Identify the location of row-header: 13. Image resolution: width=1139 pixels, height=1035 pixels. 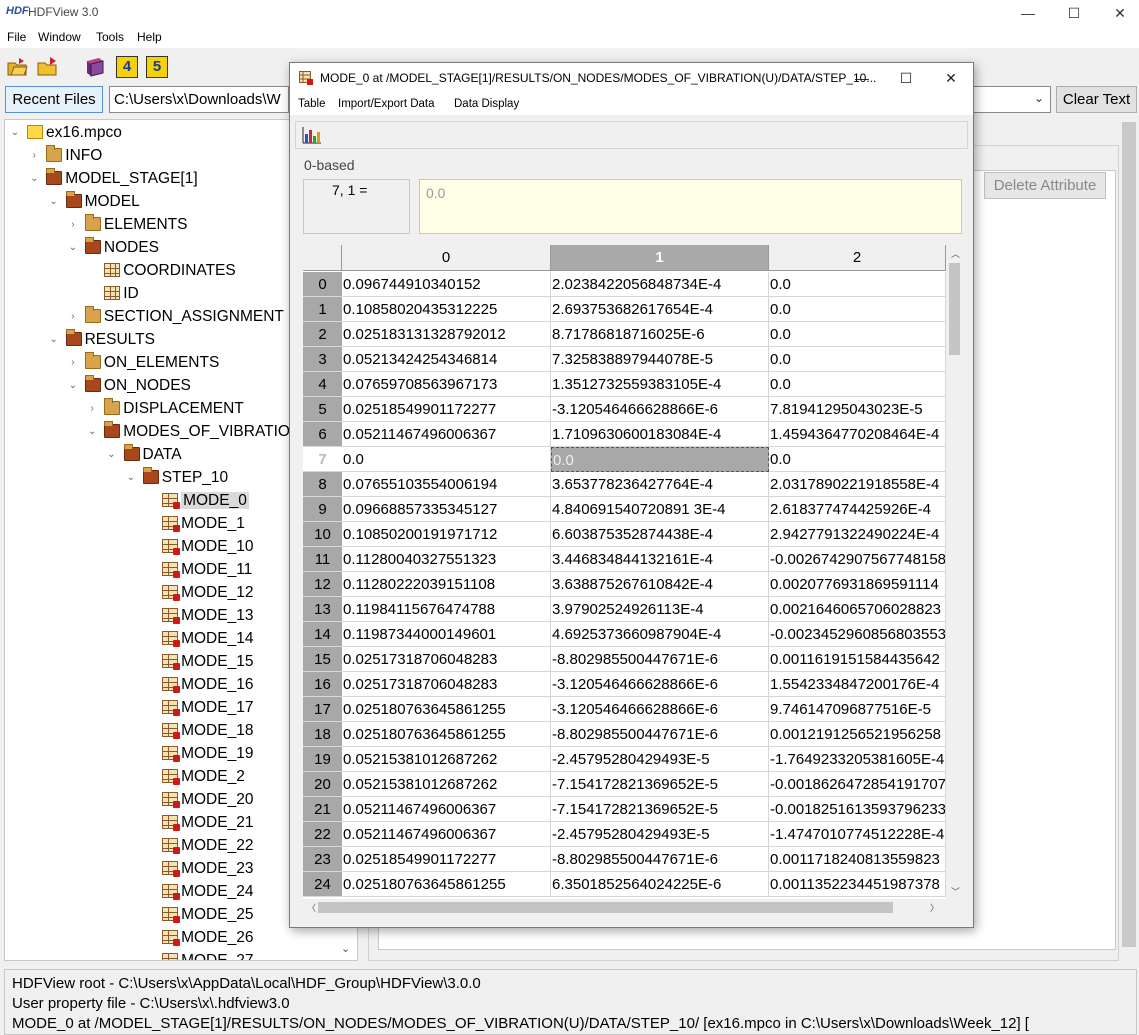
(322, 609).